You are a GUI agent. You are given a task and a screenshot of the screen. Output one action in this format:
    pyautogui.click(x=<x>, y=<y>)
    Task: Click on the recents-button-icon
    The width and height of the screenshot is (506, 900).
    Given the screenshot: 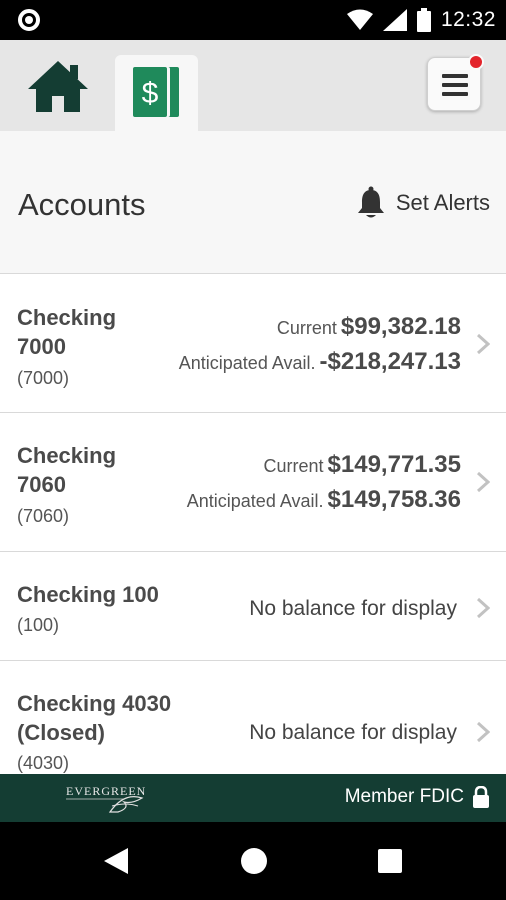 What is the action you would take?
    pyautogui.click(x=390, y=861)
    